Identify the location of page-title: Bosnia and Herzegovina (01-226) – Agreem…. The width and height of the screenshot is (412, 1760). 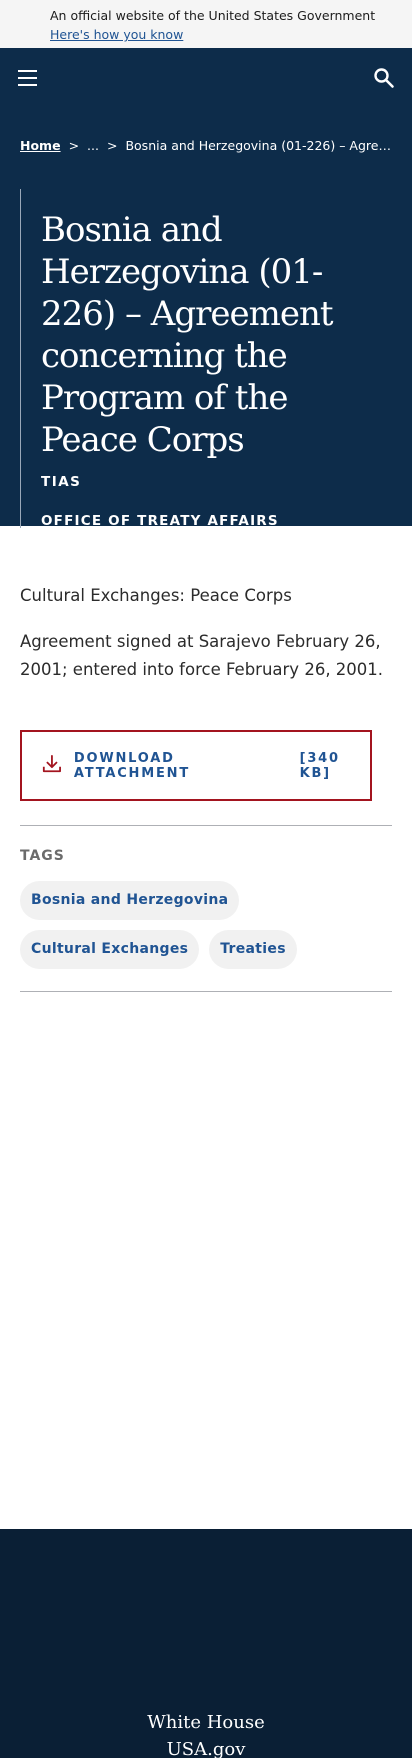
(187, 335).